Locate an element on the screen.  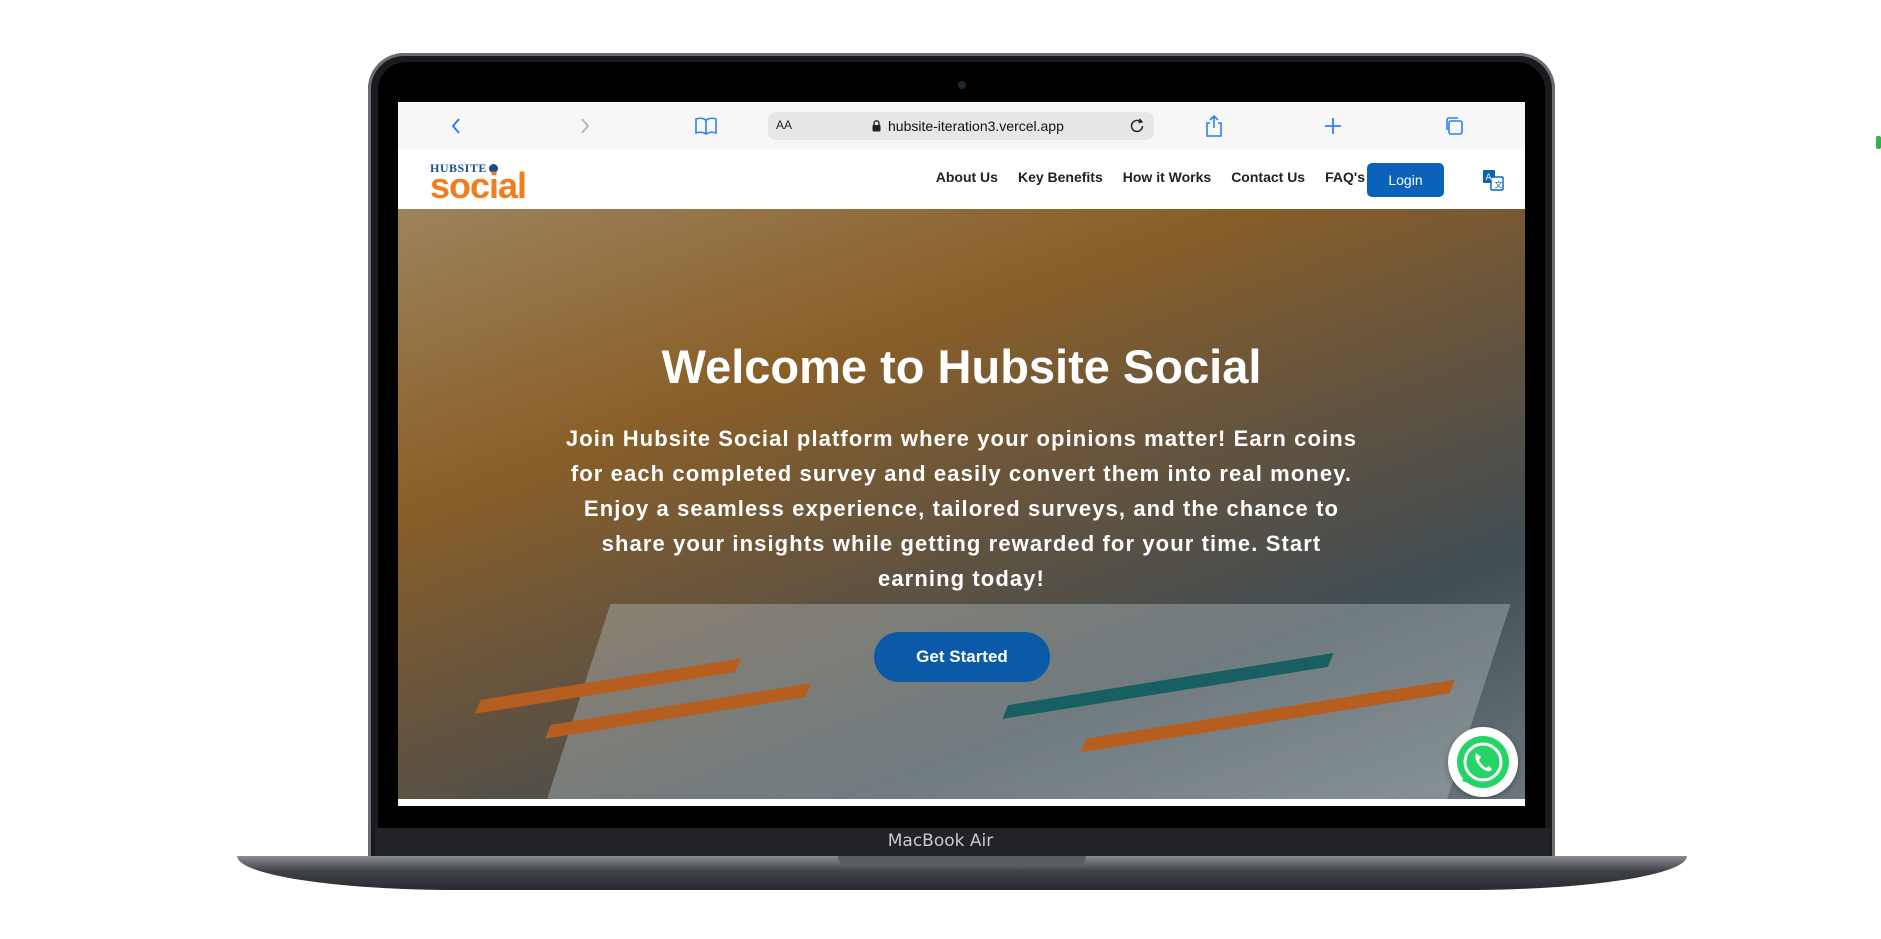
edge-marker is located at coordinates (1878, 142).